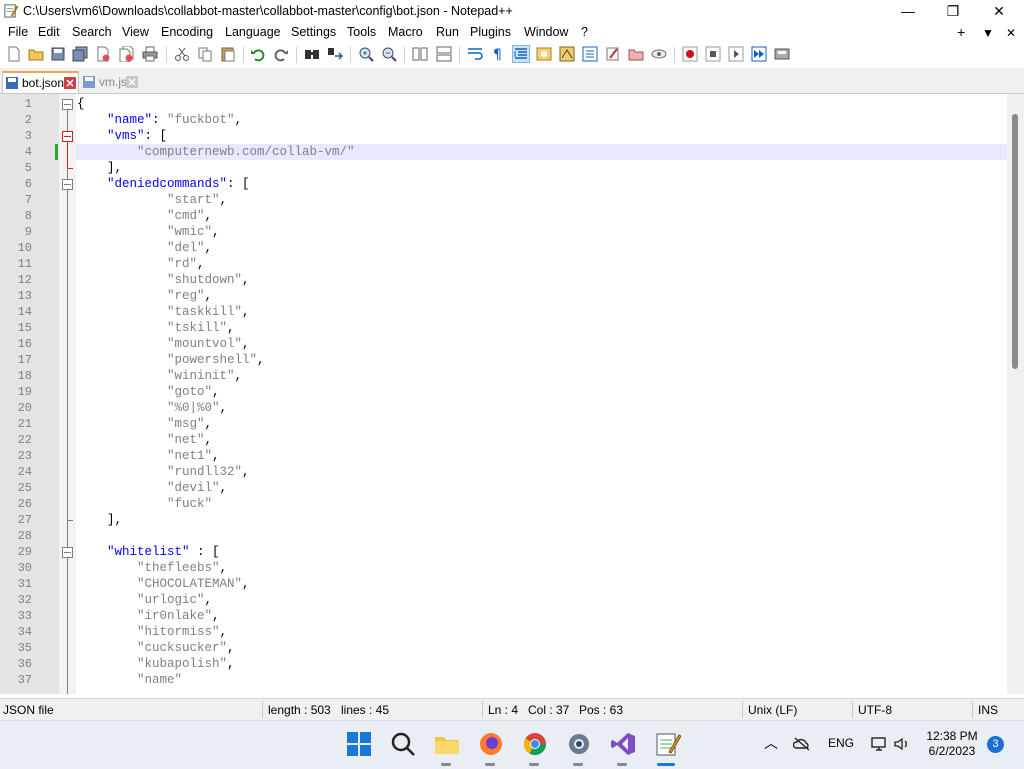 The height and width of the screenshot is (769, 1024). I want to click on code-line: 11 "rd",, so click(504, 264).